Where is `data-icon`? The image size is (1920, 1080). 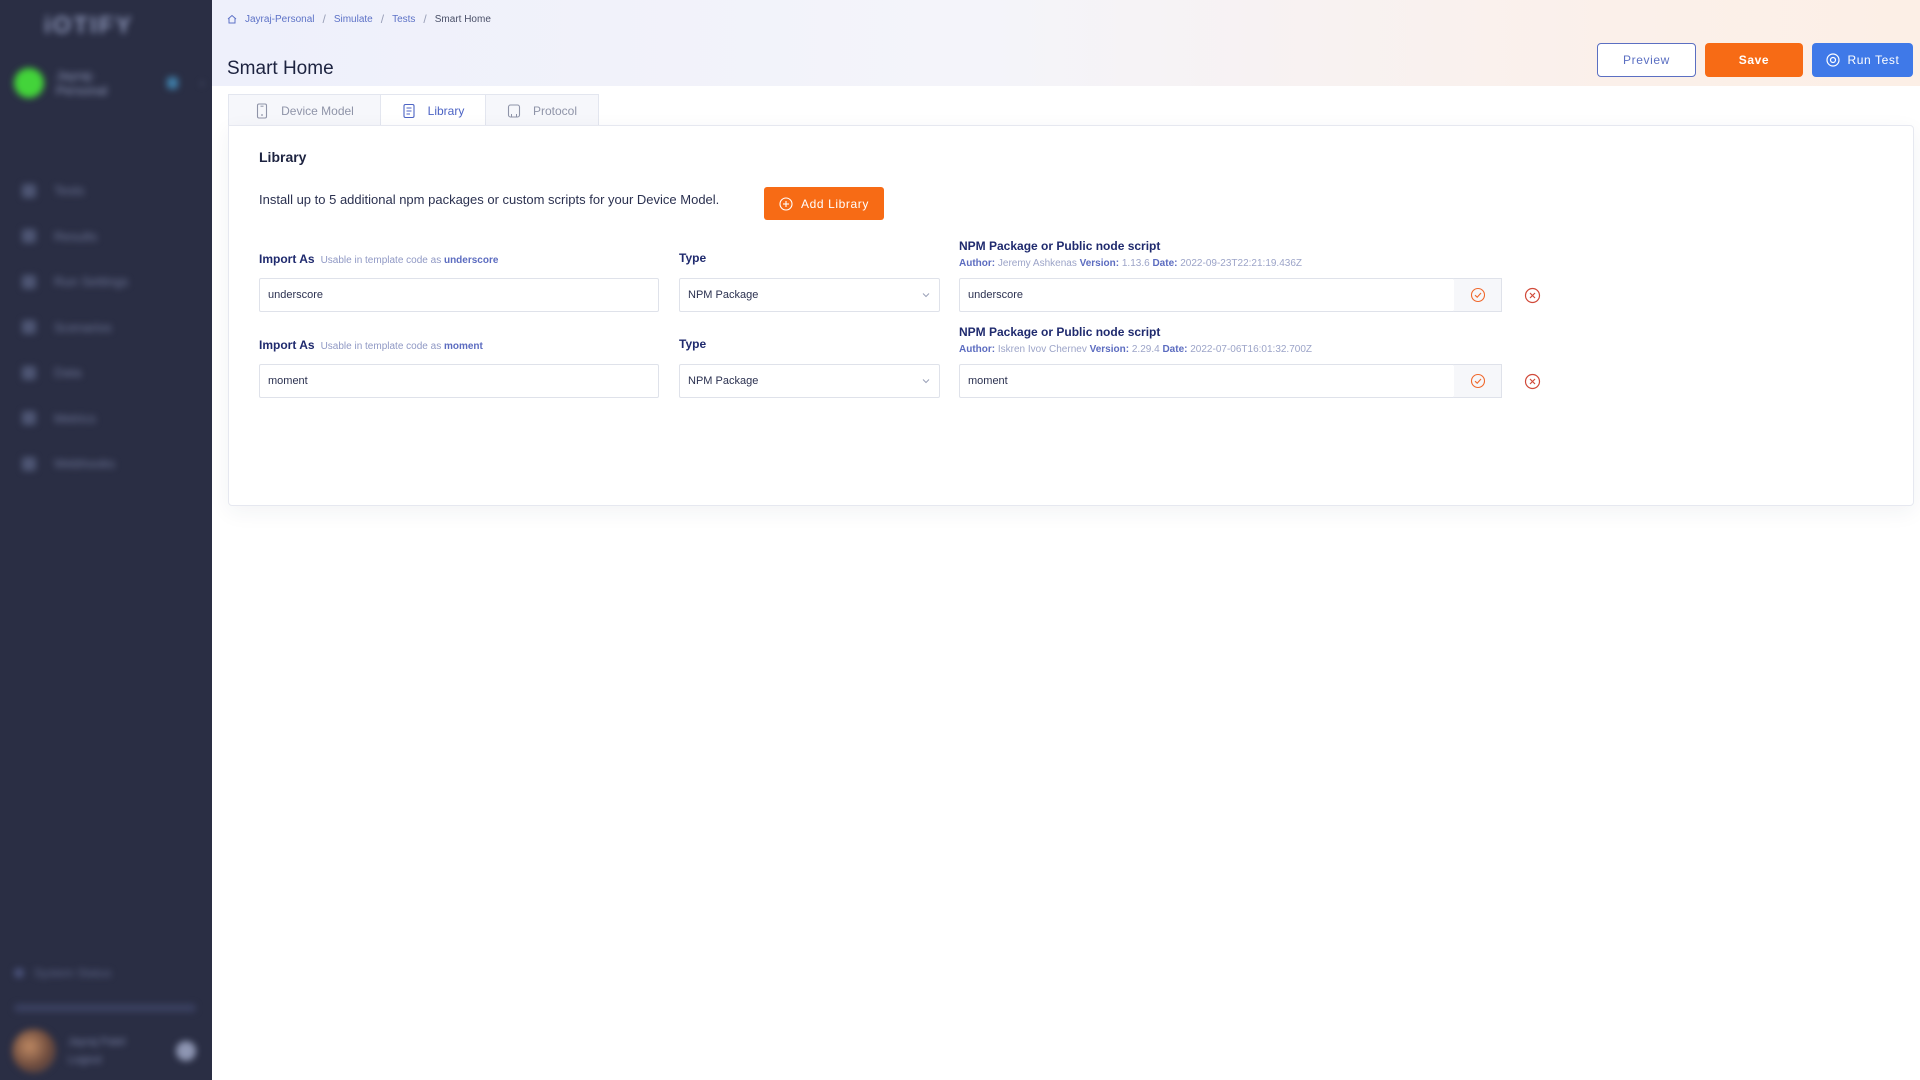 data-icon is located at coordinates (29, 372).